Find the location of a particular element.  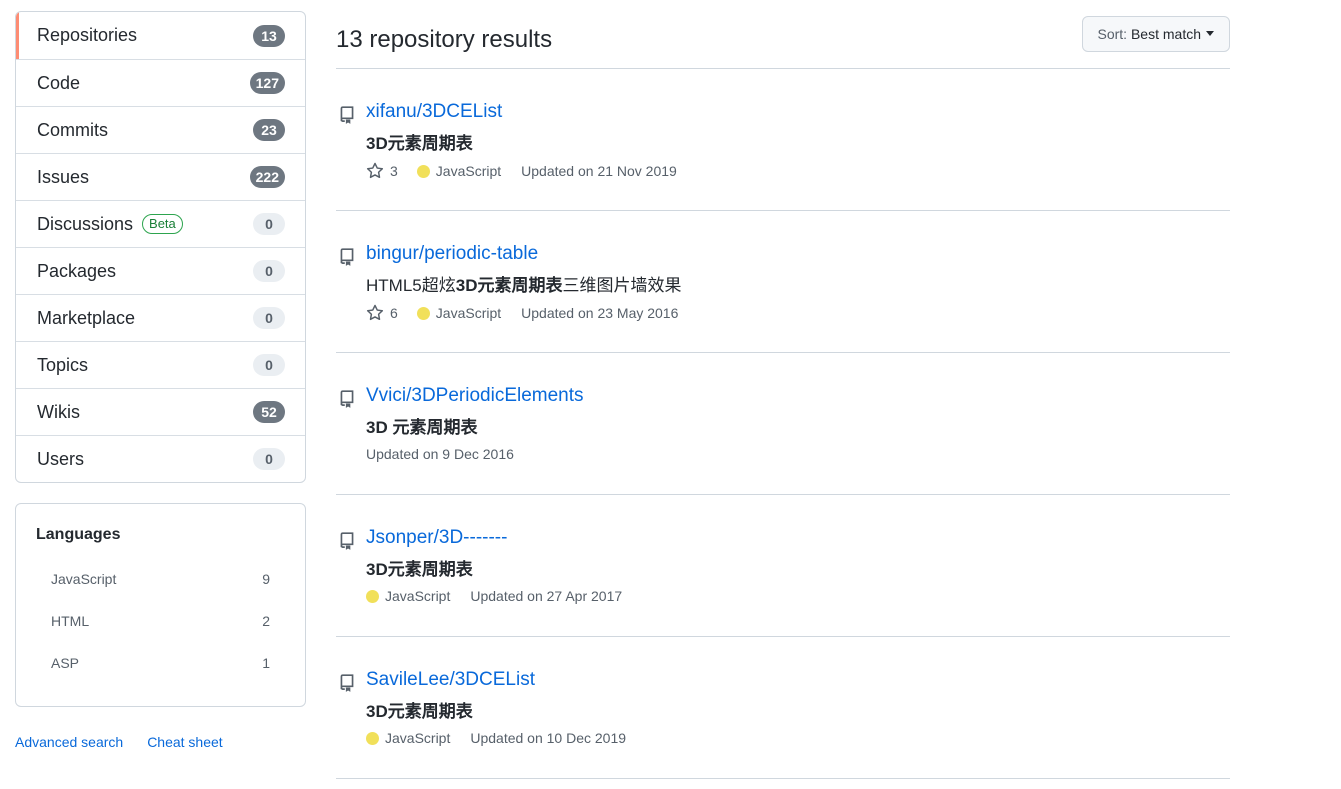

sidebar-item-packages: Packages 0 is located at coordinates (160, 270).